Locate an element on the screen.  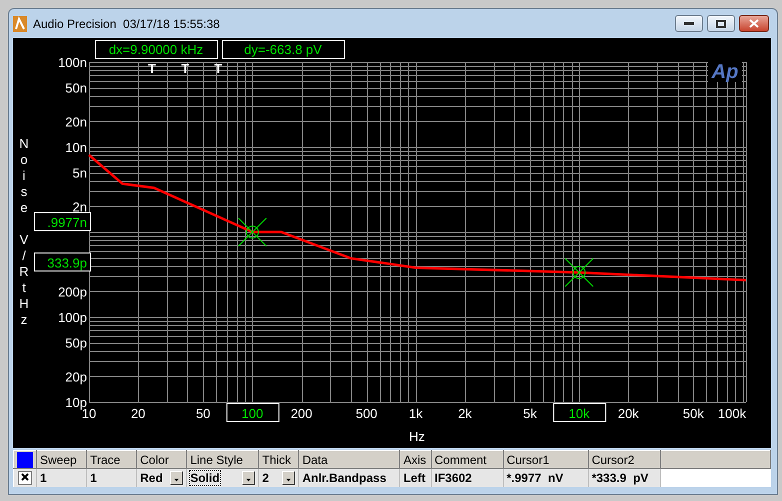
y-scale-label: 100n is located at coordinates (72, 62).